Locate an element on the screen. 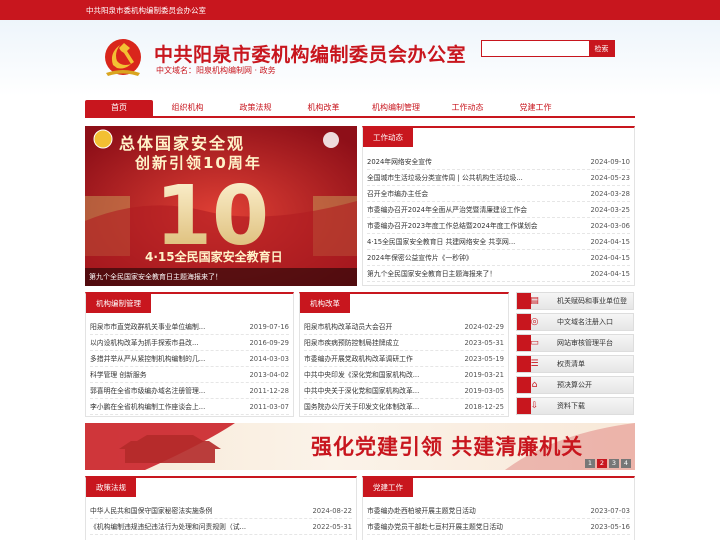 The height and width of the screenshot is (540, 720). list-item: 中共中央印发《深化党和国家机构改... 2019-03-21 is located at coordinates (404, 375).